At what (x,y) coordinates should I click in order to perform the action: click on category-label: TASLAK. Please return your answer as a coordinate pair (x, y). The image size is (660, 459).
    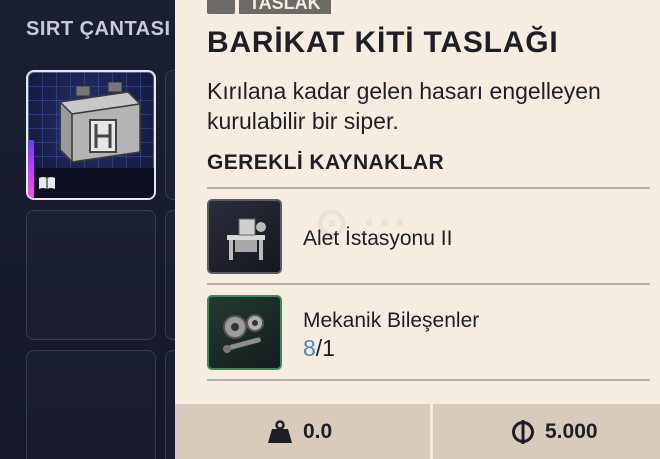
    Looking at the image, I should click on (285, 7).